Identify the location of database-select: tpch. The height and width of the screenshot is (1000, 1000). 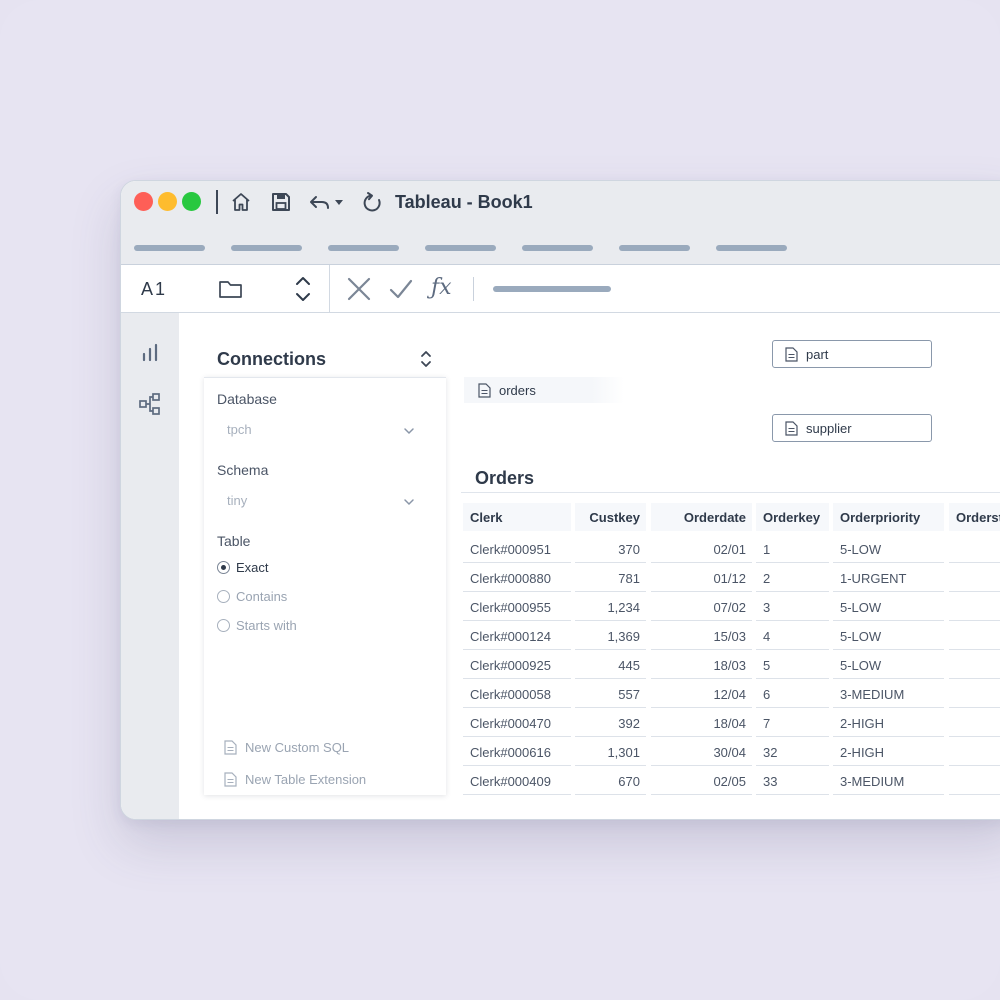
(319, 430).